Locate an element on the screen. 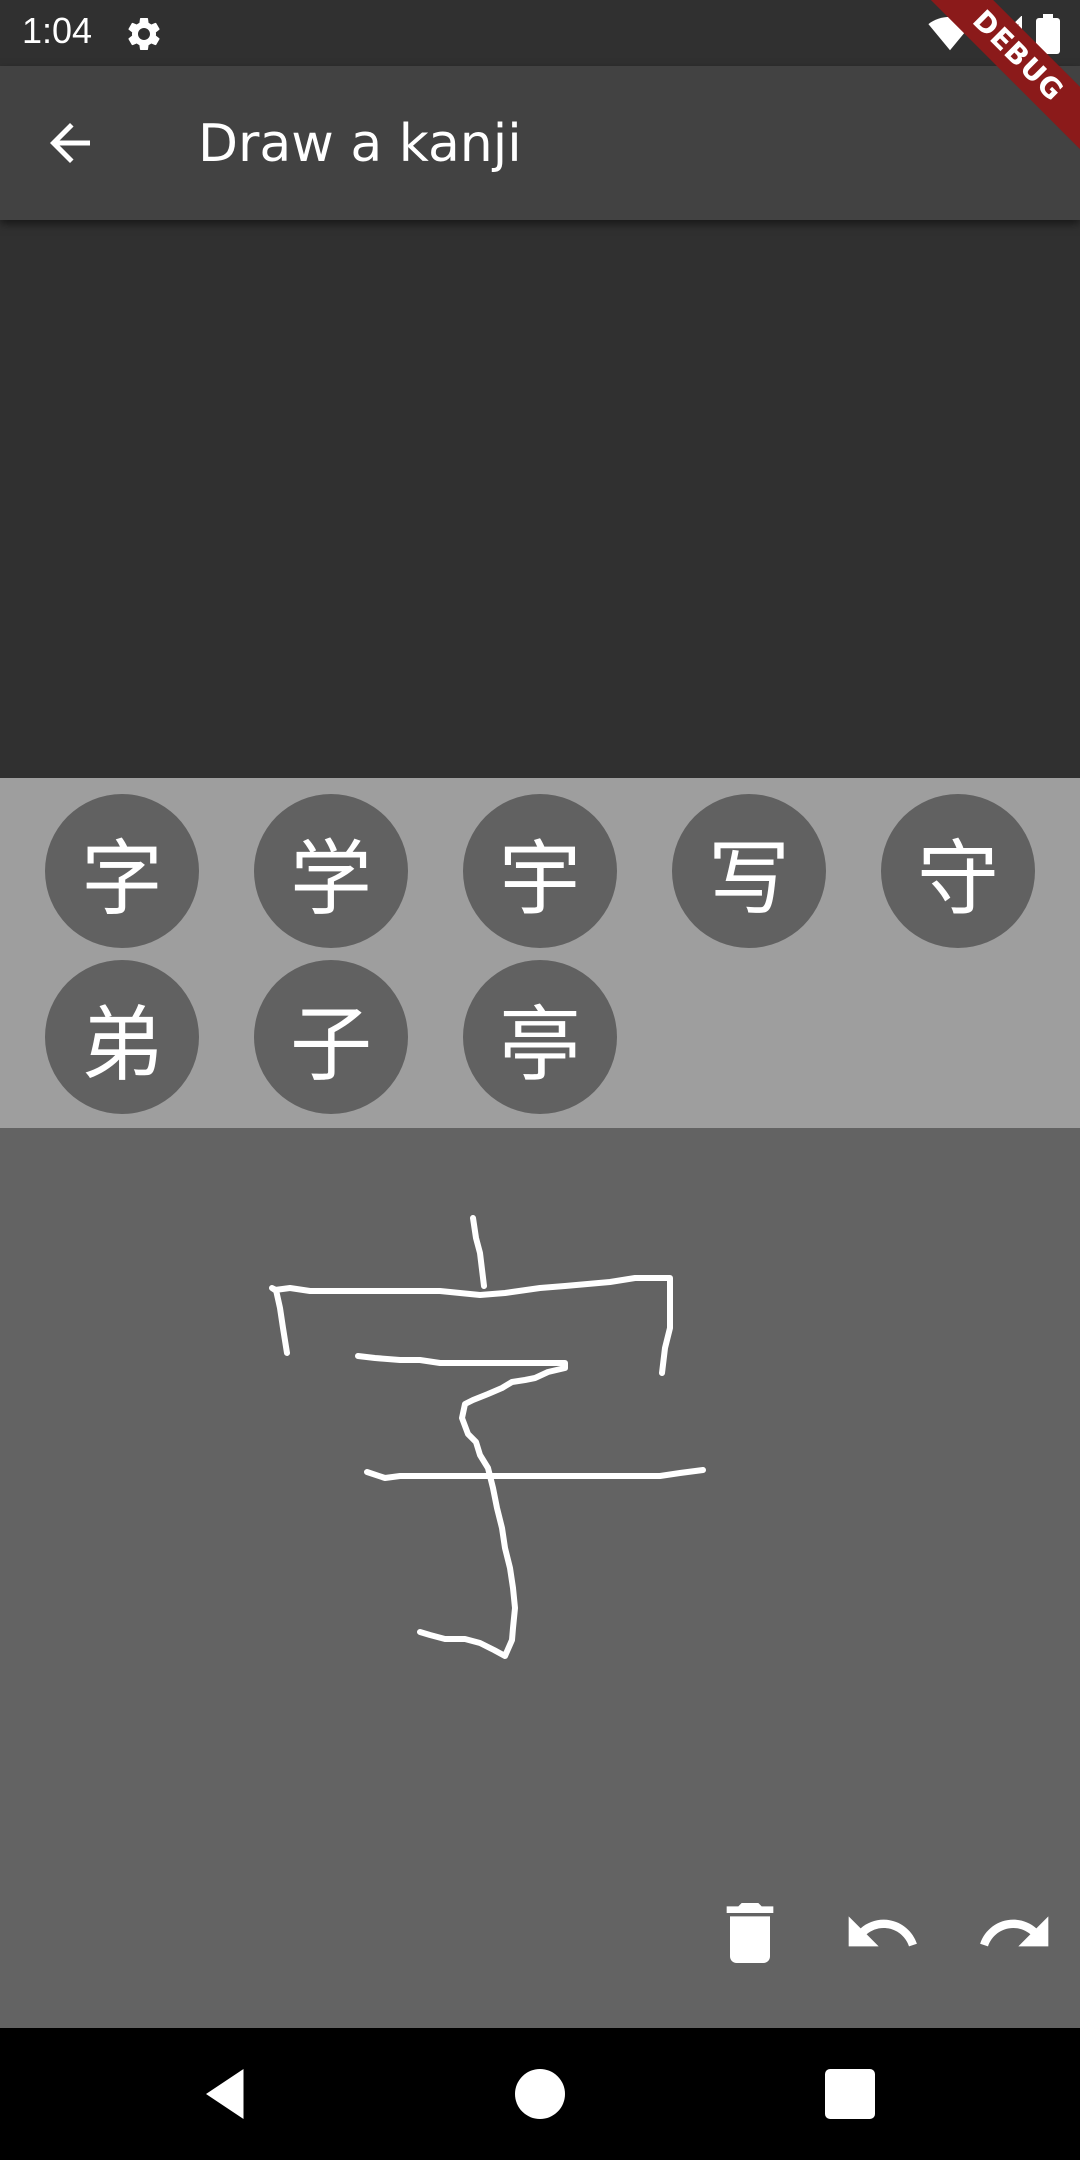  undo-icon is located at coordinates (882, 1933).